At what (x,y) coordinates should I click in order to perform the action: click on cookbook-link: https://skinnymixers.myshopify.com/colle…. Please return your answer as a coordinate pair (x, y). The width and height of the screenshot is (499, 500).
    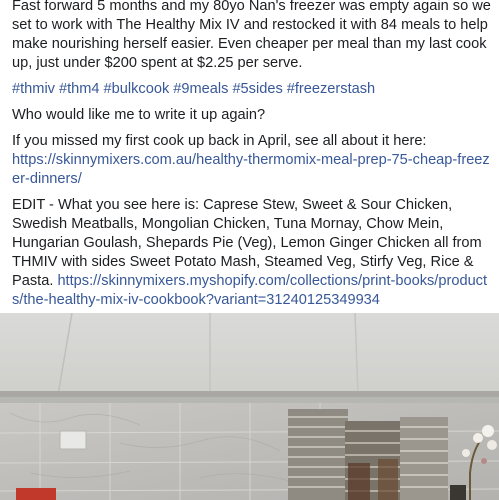
    Looking at the image, I should click on (249, 290).